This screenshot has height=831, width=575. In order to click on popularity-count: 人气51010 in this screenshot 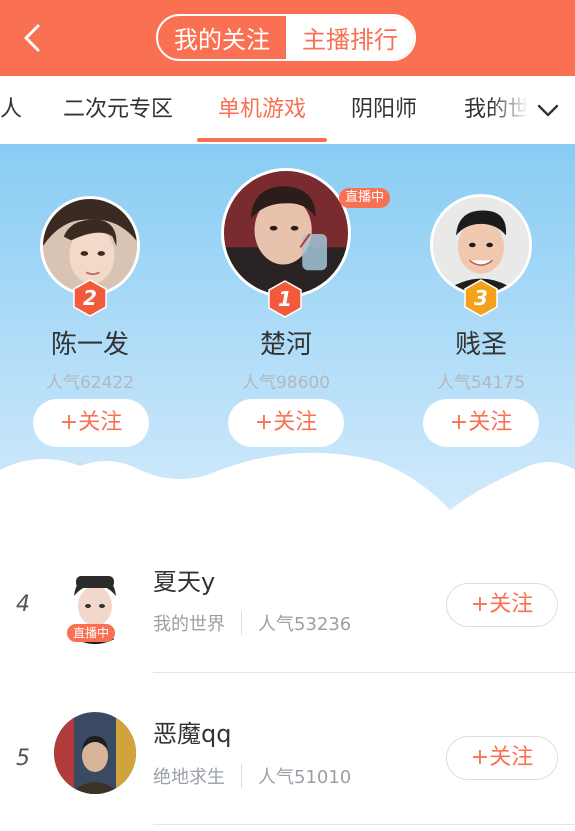, I will do `click(305, 777)`.